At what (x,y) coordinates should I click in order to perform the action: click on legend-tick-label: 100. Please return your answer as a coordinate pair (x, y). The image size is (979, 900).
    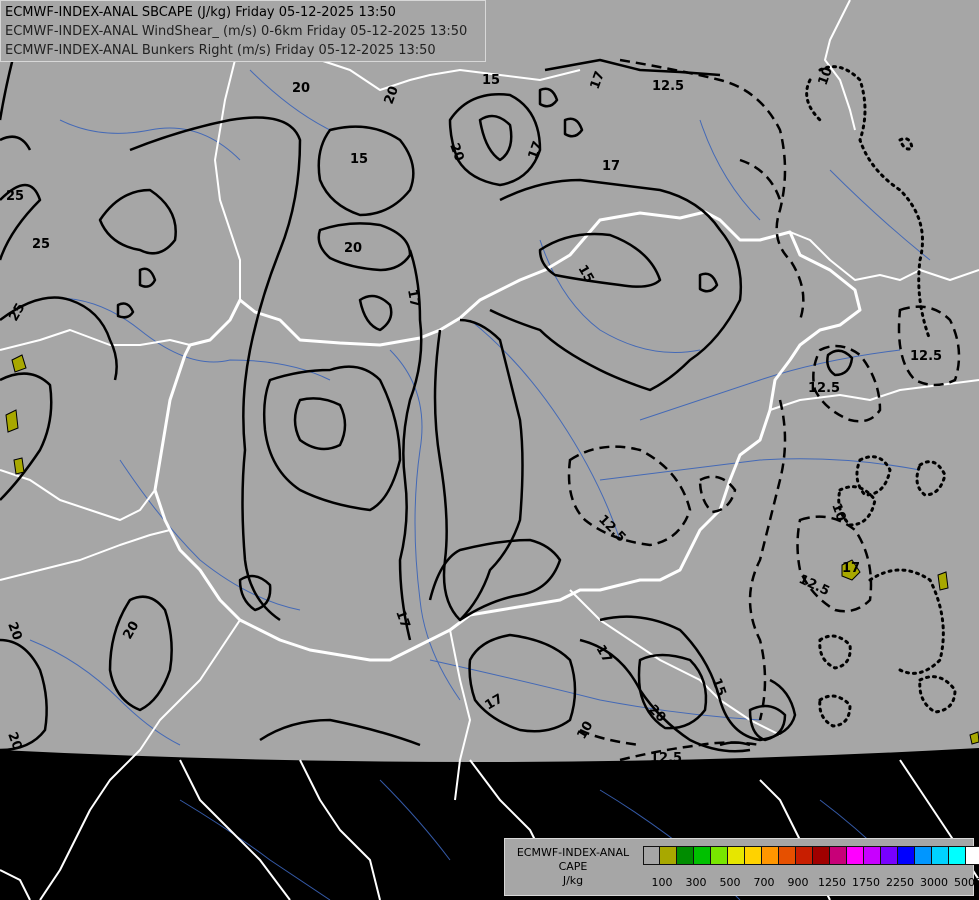
    Looking at the image, I should click on (662, 882).